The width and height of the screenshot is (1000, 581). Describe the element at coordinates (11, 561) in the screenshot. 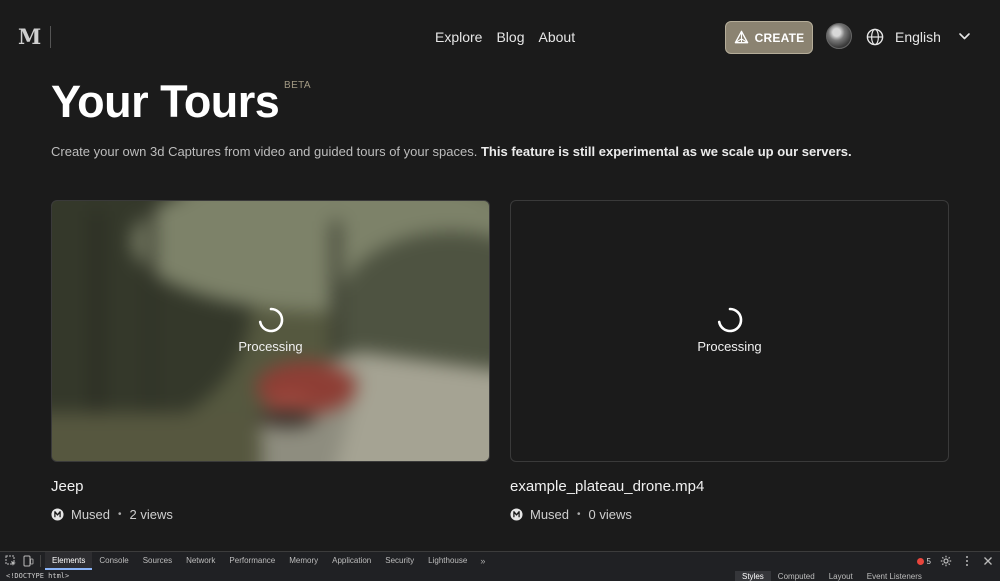

I see `inspect-element-icon` at that location.